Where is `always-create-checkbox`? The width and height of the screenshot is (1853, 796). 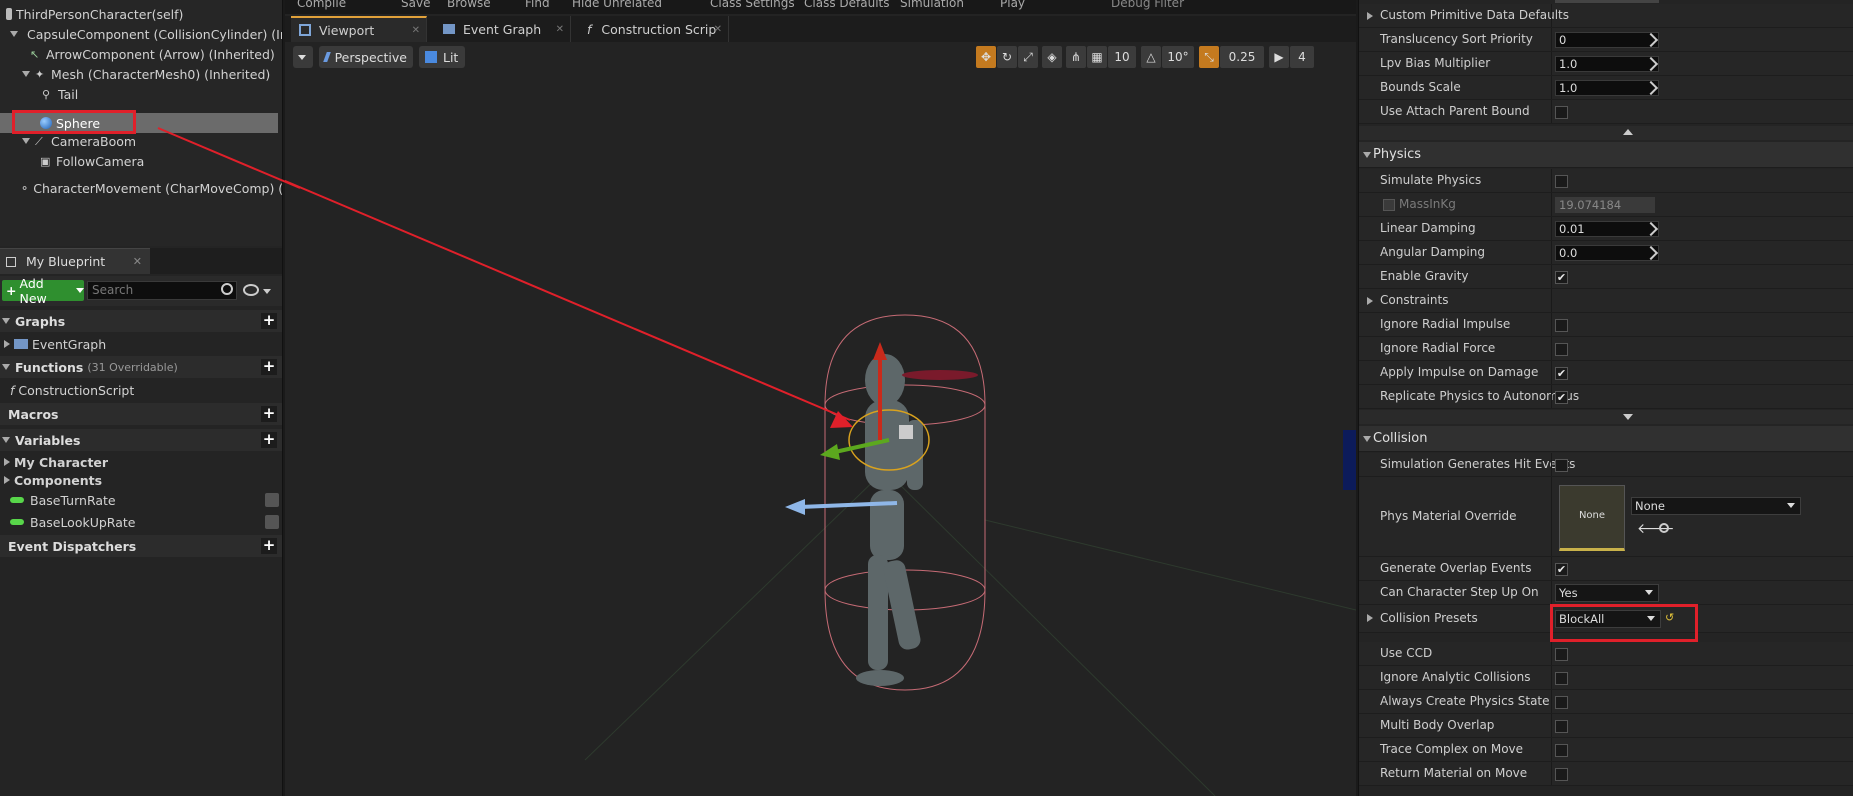 always-create-checkbox is located at coordinates (1561, 702).